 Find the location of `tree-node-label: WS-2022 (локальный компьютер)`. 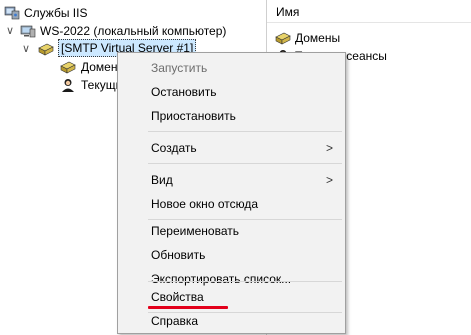

tree-node-label: WS-2022 (локальный компьютер) is located at coordinates (133, 31).